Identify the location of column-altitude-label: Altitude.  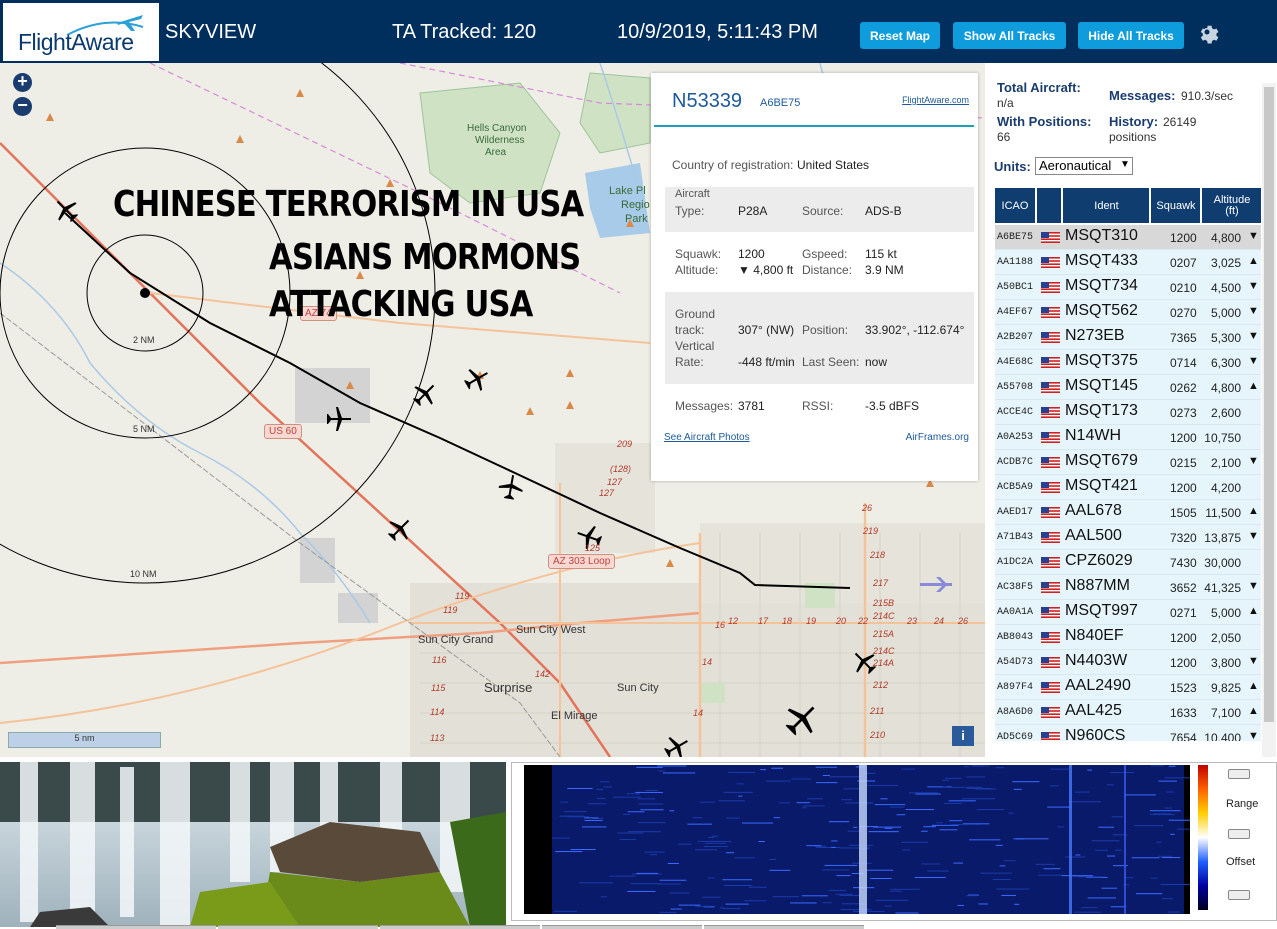
(1232, 199).